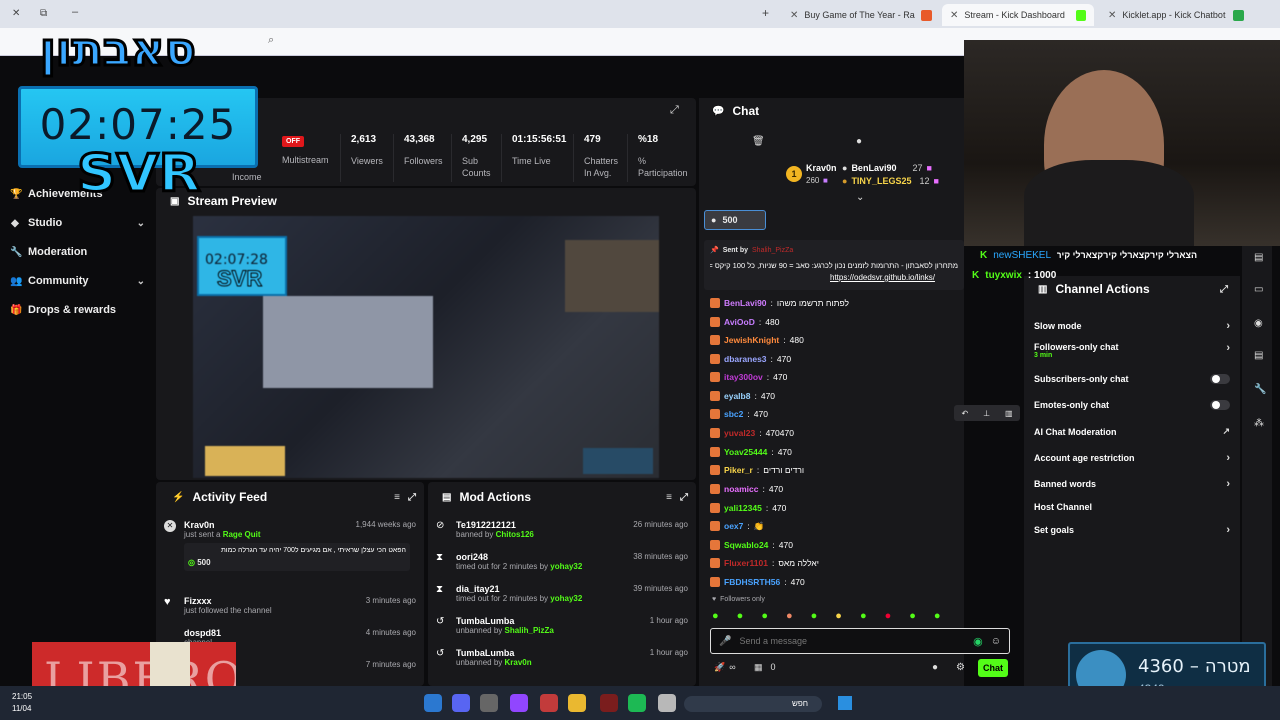 This screenshot has width=1280, height=720. I want to click on reply-icon: ↶, so click(964, 413).